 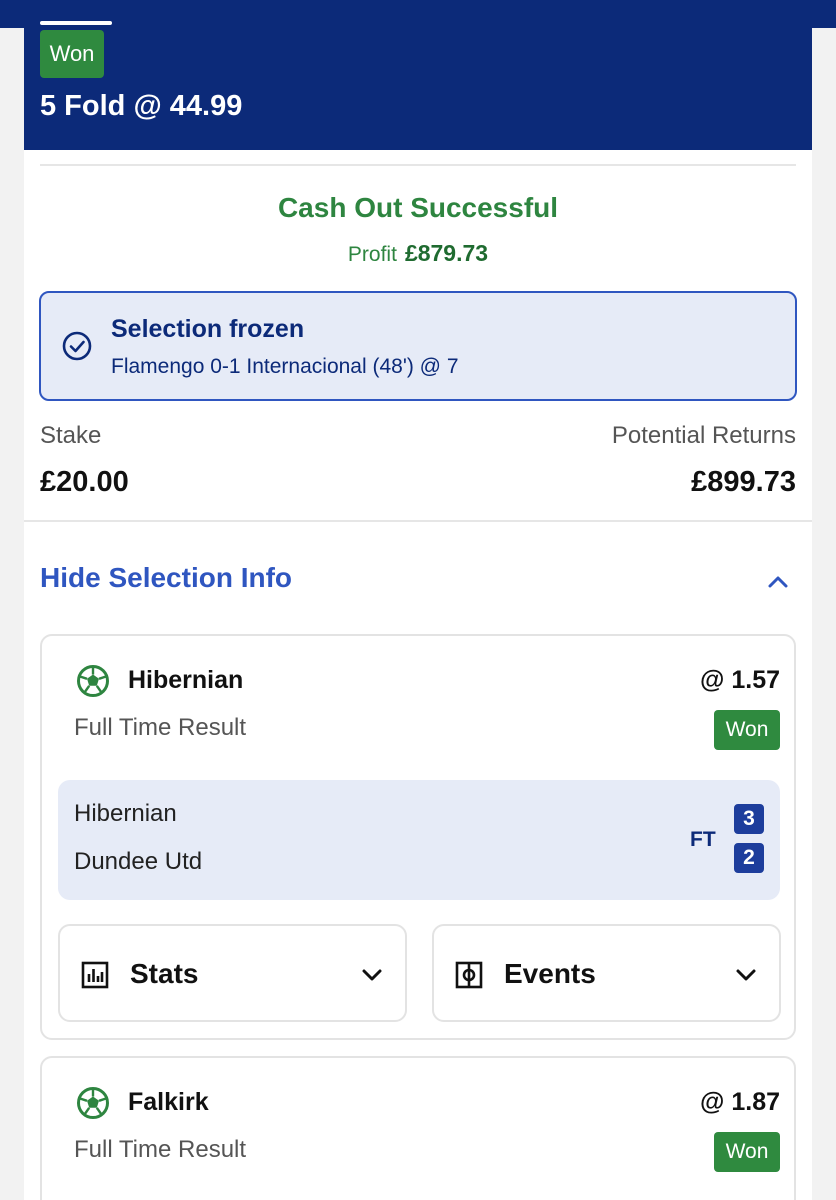 I want to click on events-button: Events, so click(x=606, y=973).